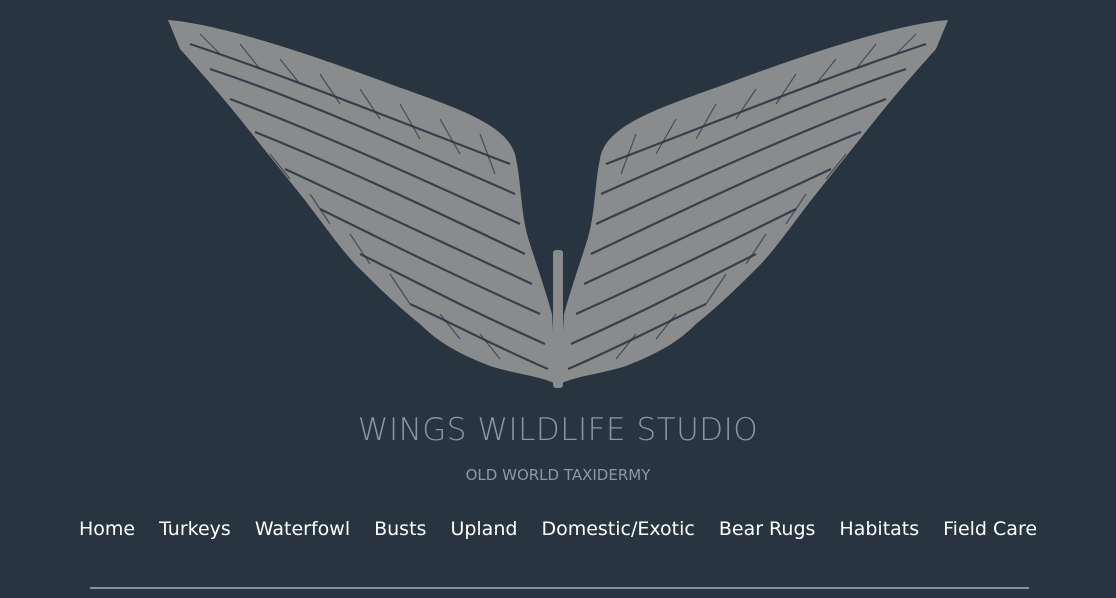 Image resolution: width=1116 pixels, height=598 pixels. I want to click on nav-item-upland: Upland, so click(483, 529).